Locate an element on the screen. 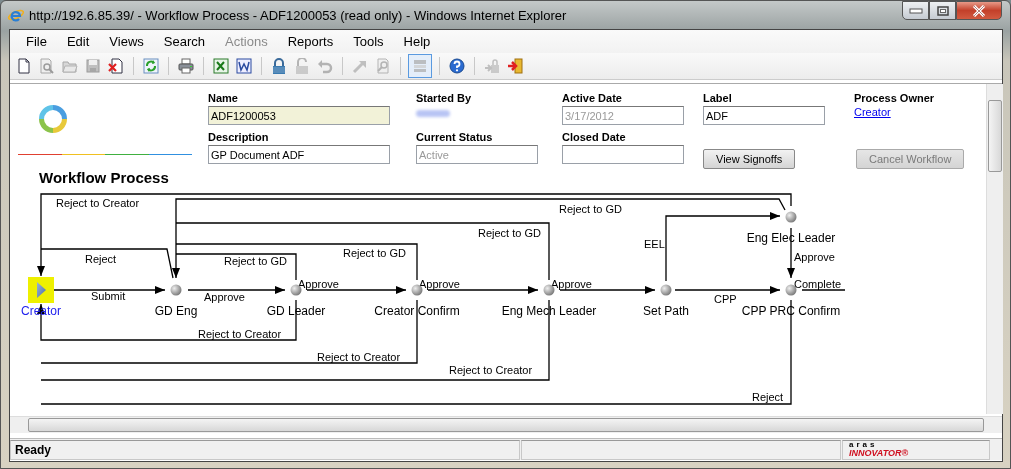  horizontal-scrollbar is located at coordinates (506, 424).